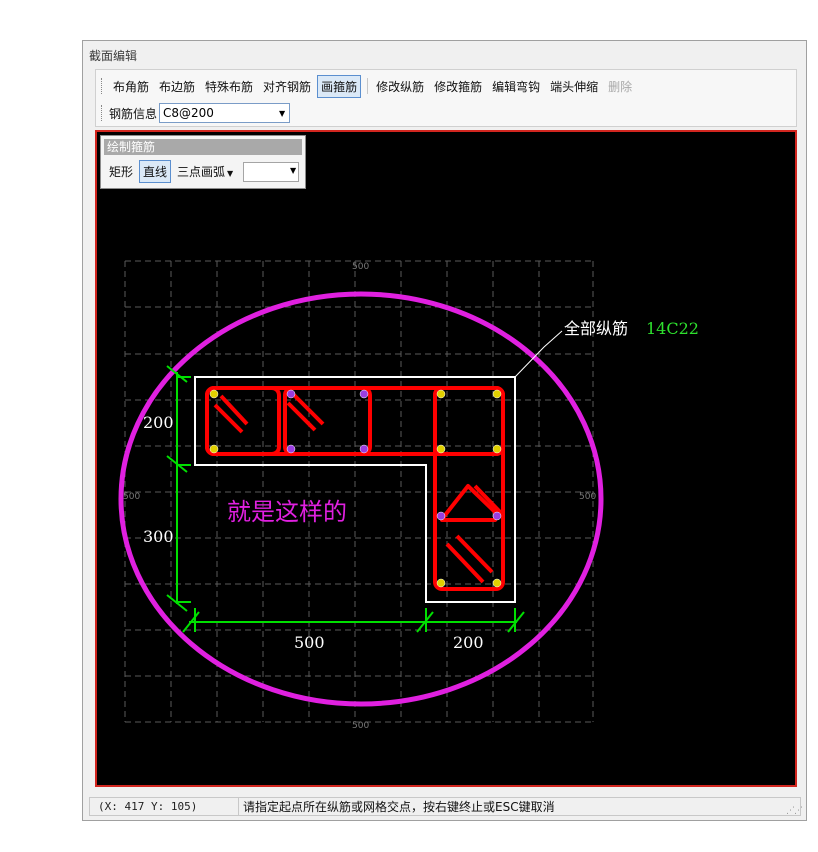  I want to click on line-button: 直线, so click(155, 171).